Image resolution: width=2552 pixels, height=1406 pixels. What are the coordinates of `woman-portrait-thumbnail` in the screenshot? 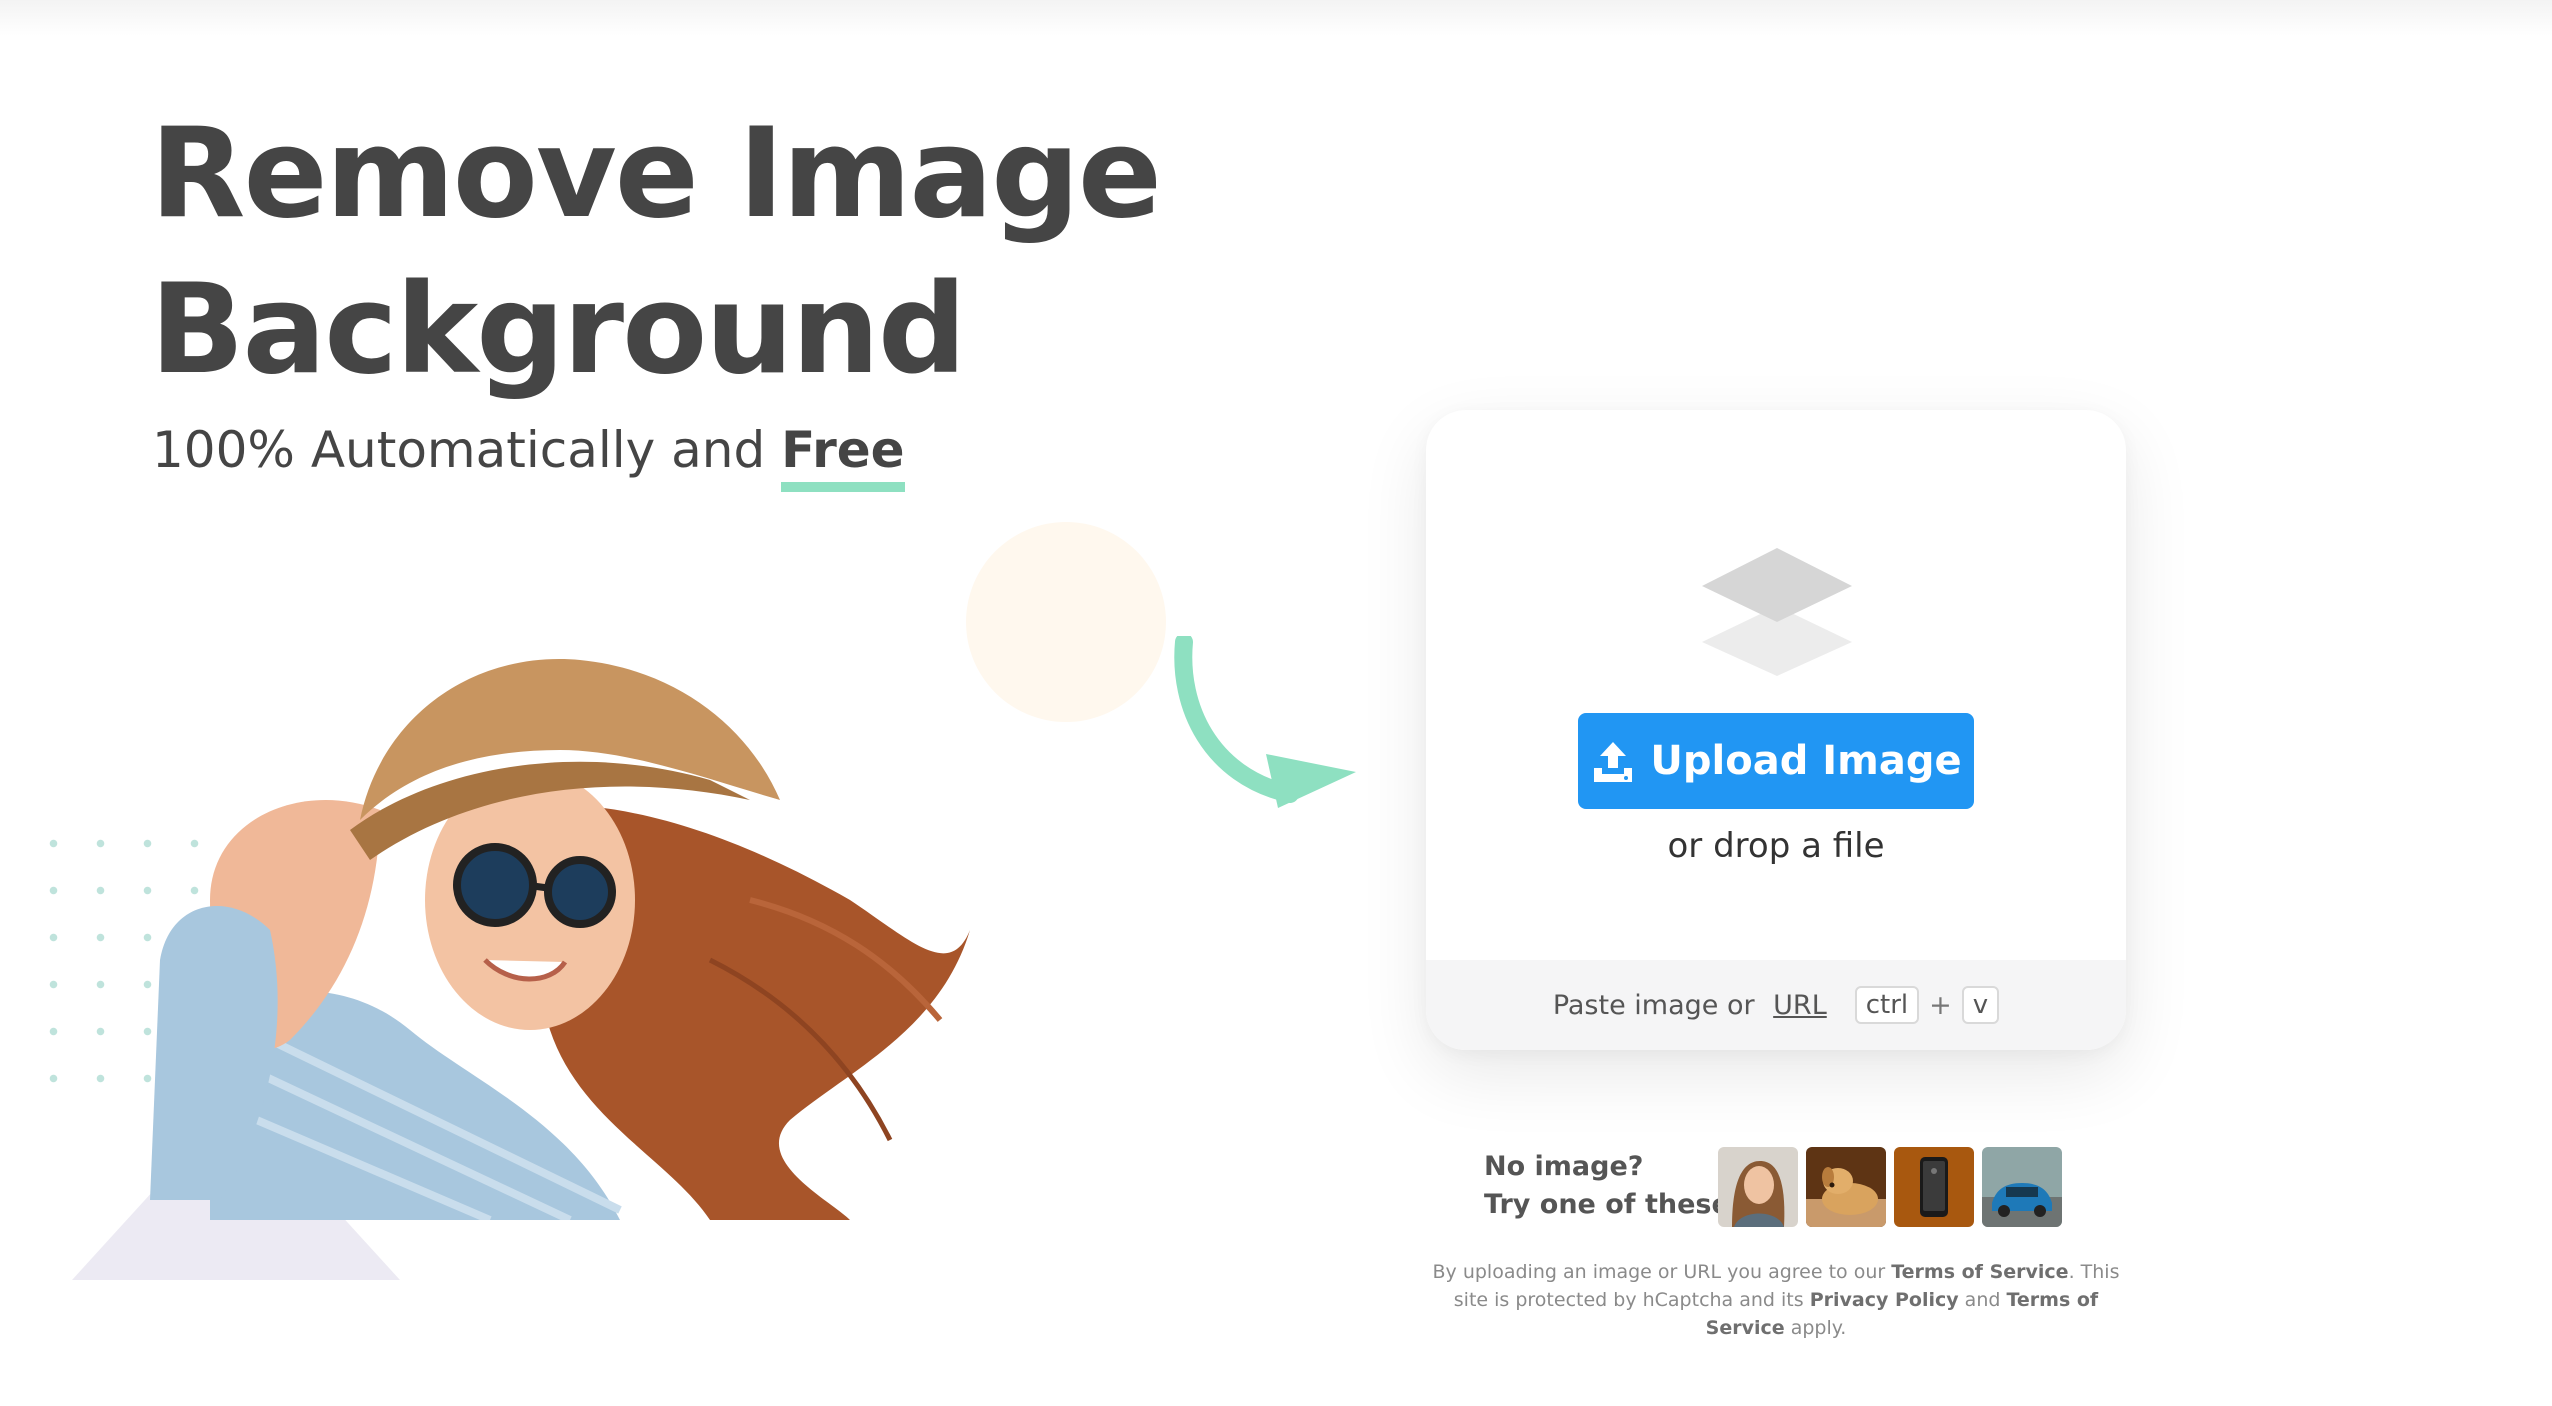 It's located at (1758, 1187).